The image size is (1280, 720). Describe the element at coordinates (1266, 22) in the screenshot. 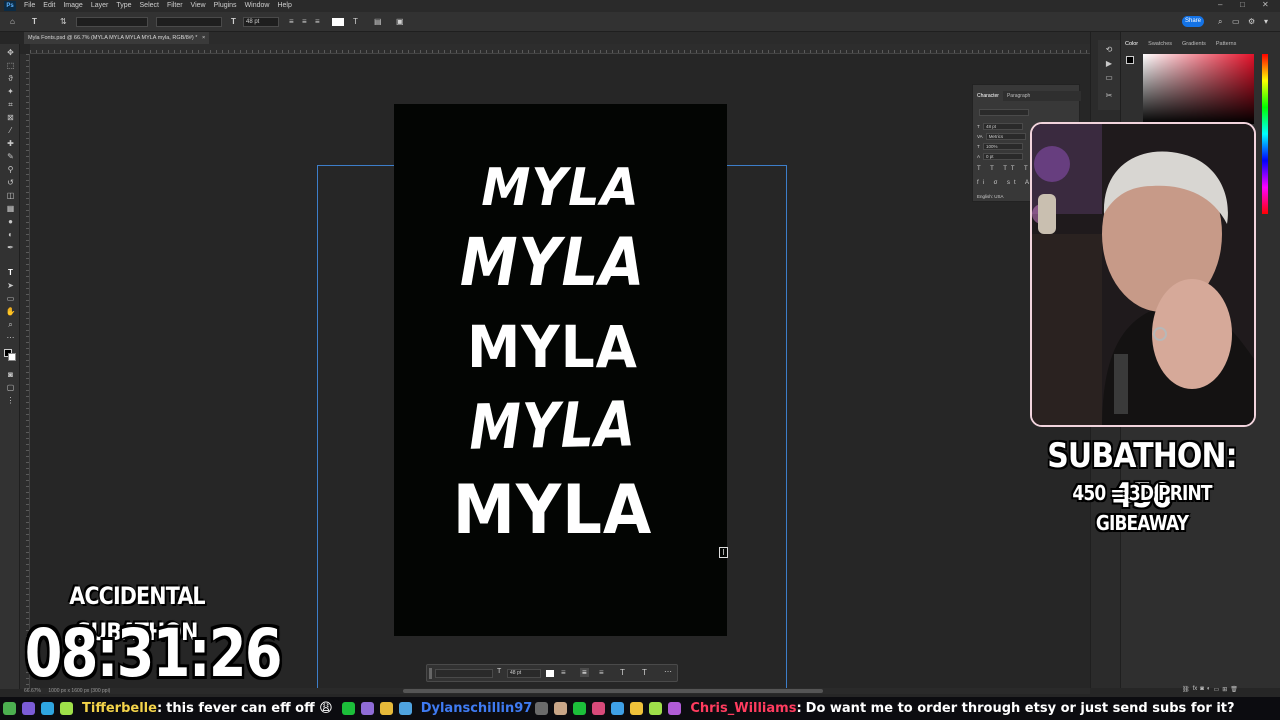

I see `expand-icon: ▾` at that location.